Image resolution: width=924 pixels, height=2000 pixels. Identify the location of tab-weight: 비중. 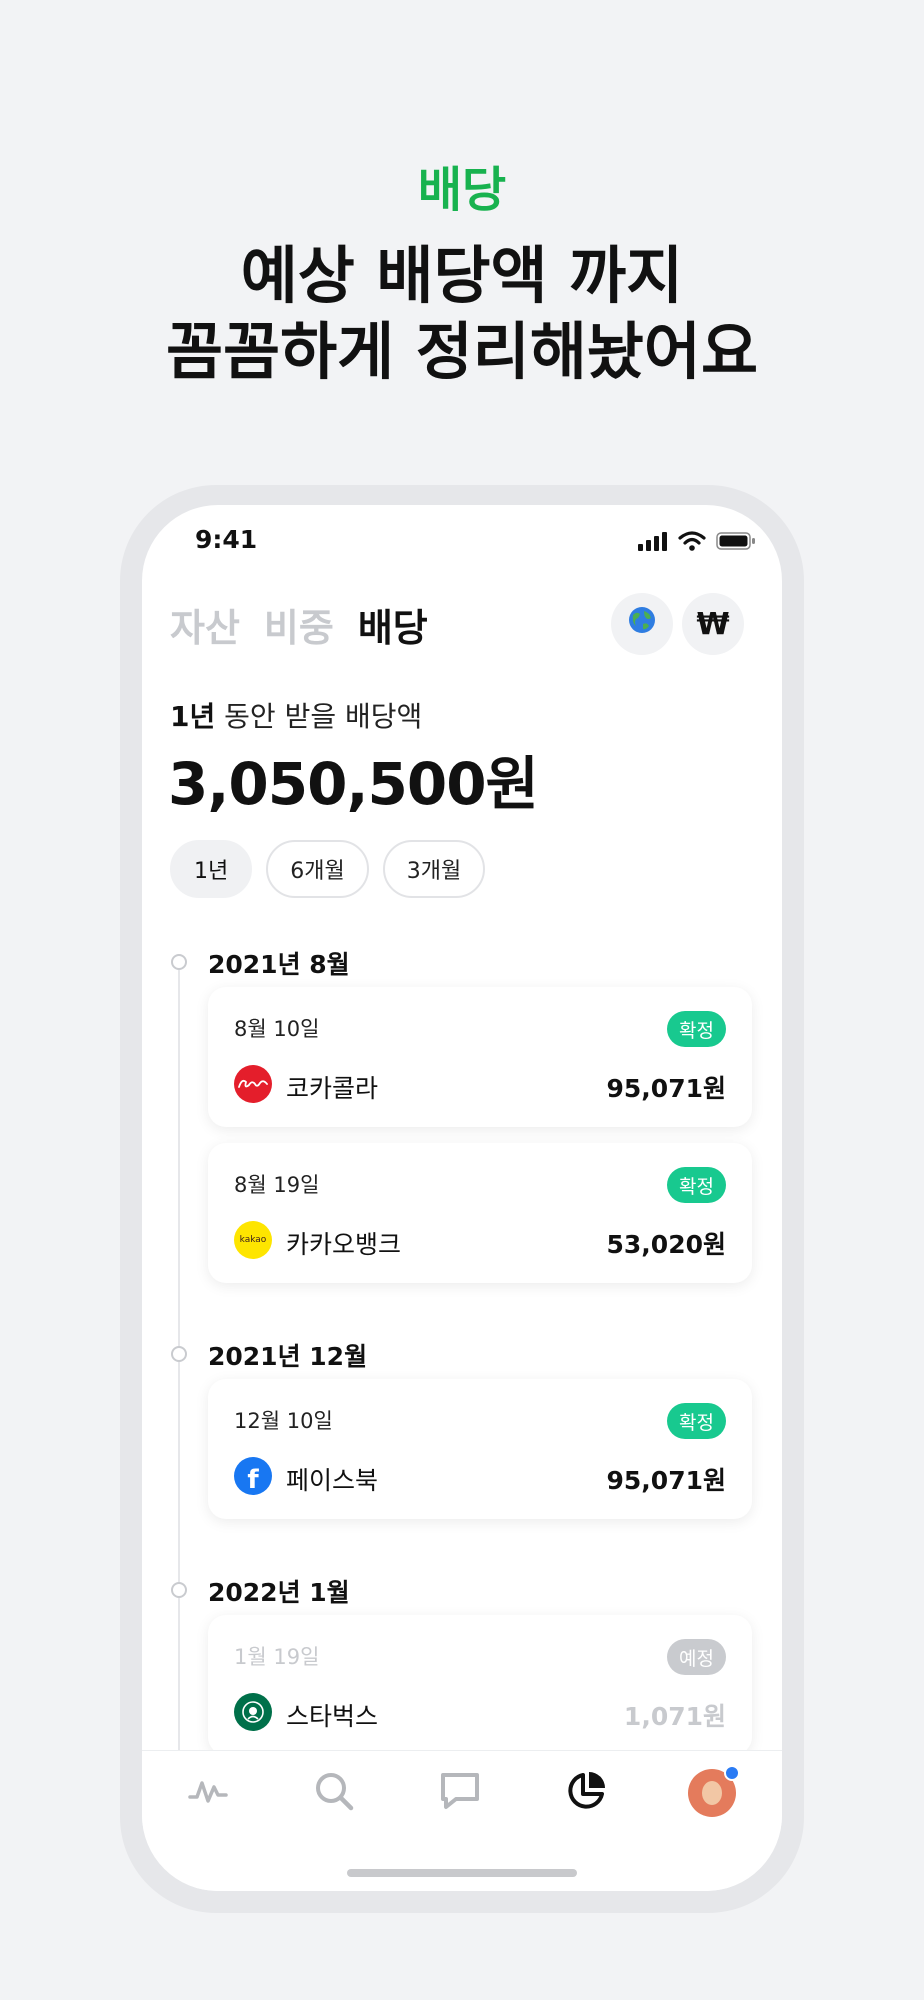
(299, 624).